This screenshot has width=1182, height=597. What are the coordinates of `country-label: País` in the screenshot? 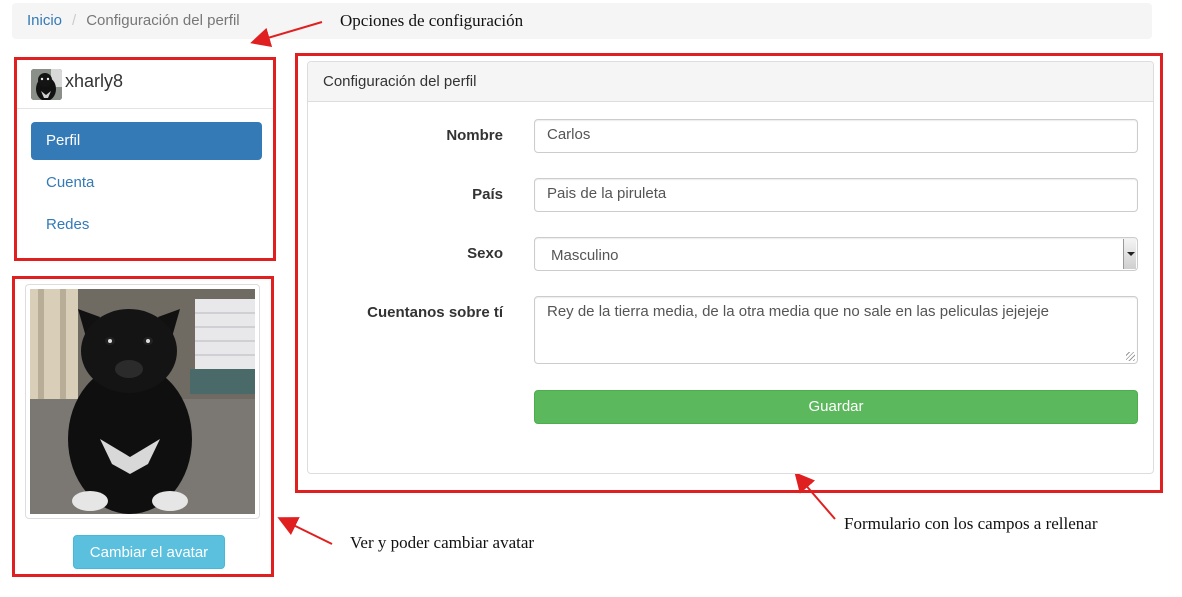 It's located at (487, 194).